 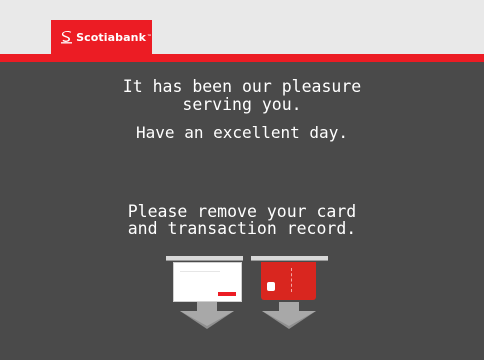 I want to click on receipt-logo-mark, so click(x=227, y=294).